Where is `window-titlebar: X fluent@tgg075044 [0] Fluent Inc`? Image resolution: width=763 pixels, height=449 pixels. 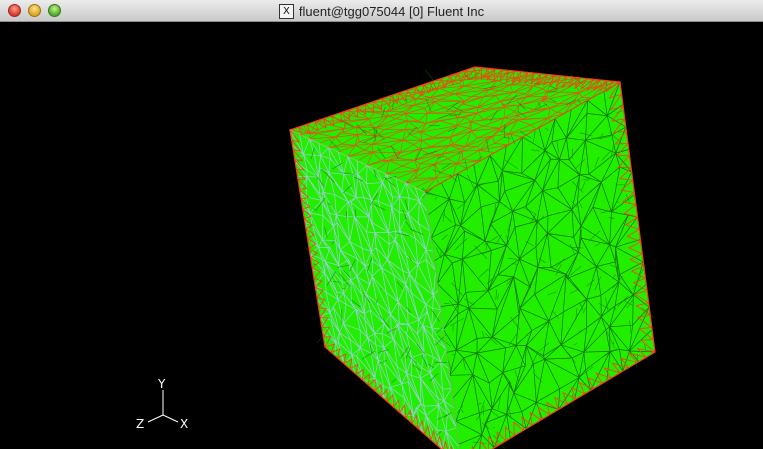 window-titlebar: X fluent@tgg075044 [0] Fluent Inc is located at coordinates (381, 11).